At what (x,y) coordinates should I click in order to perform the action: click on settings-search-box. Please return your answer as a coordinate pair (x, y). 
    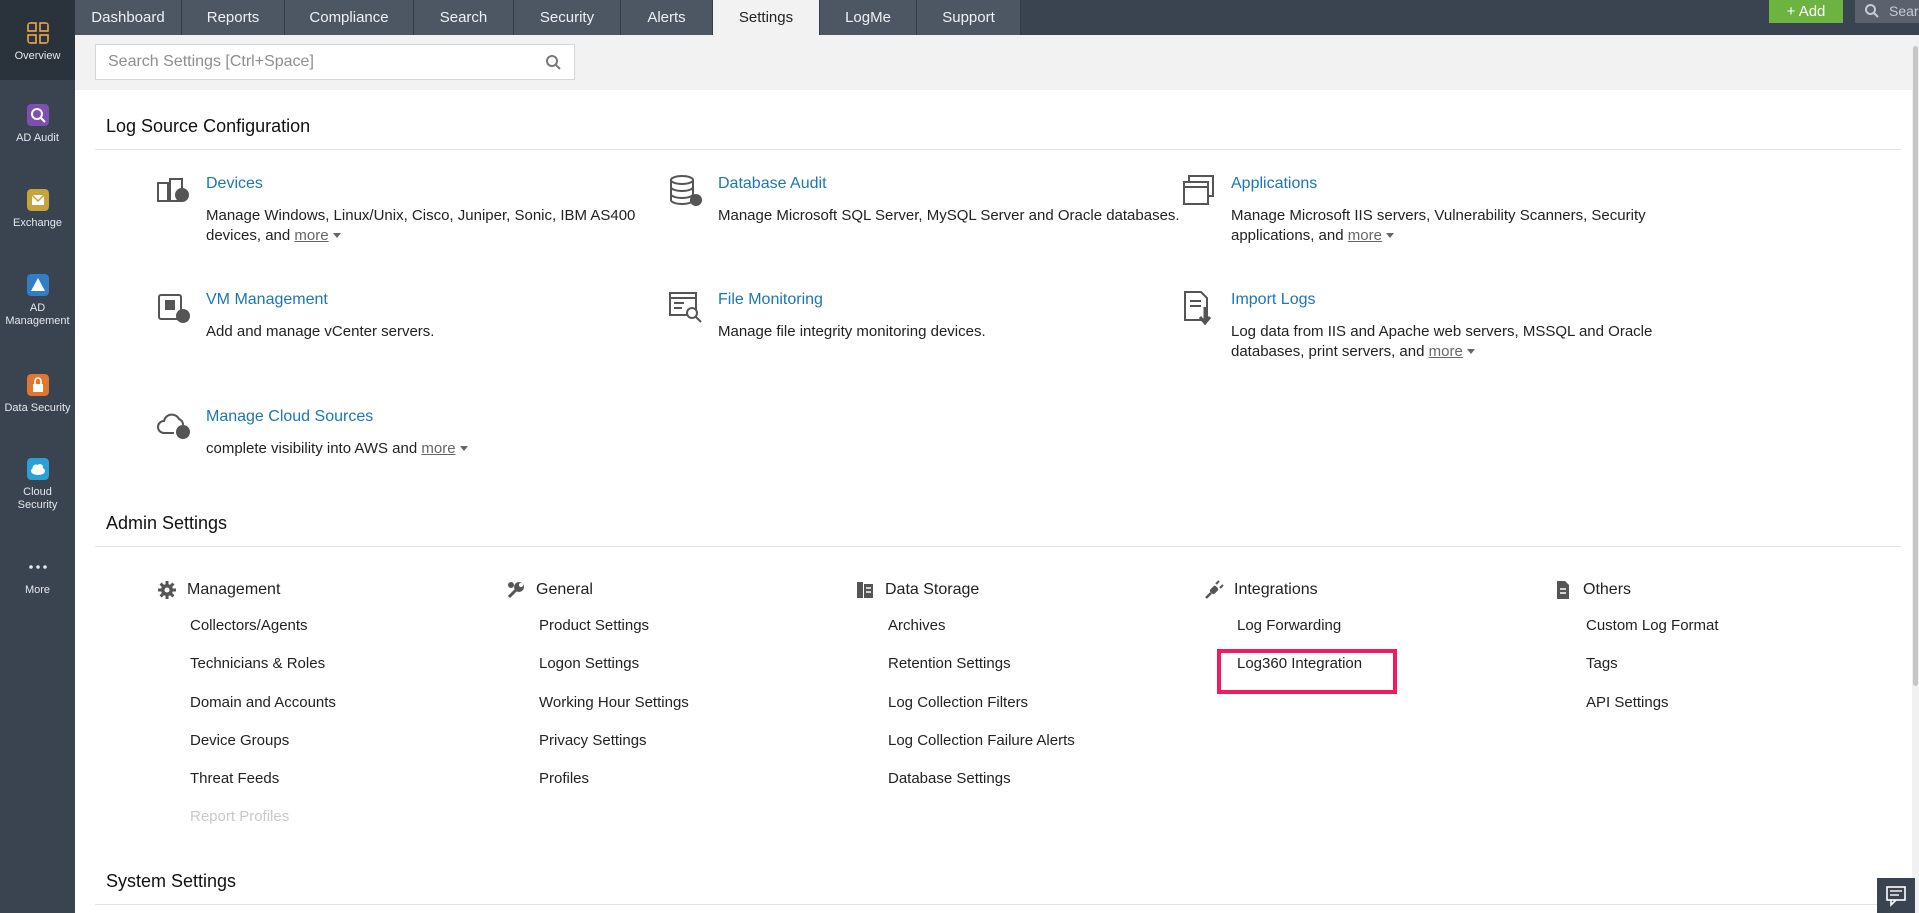
    Looking at the image, I should click on (335, 62).